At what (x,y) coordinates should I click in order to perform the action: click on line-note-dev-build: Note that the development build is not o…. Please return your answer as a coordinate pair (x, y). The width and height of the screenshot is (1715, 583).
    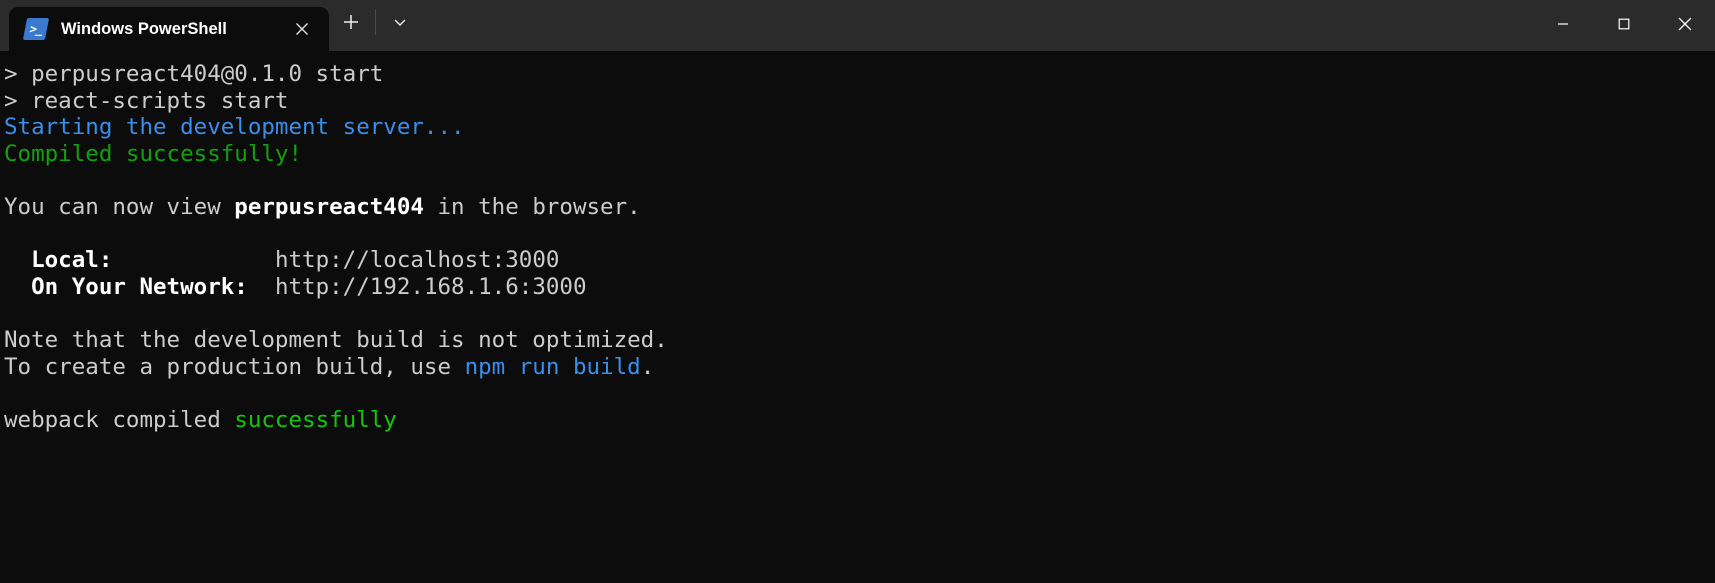
    Looking at the image, I should click on (859, 340).